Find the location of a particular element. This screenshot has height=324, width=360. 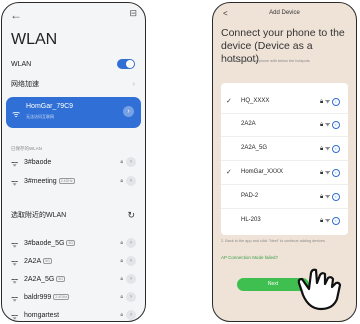

hotspot-item: 2A2A 🔒︎ ᯤ i is located at coordinates (284, 125).